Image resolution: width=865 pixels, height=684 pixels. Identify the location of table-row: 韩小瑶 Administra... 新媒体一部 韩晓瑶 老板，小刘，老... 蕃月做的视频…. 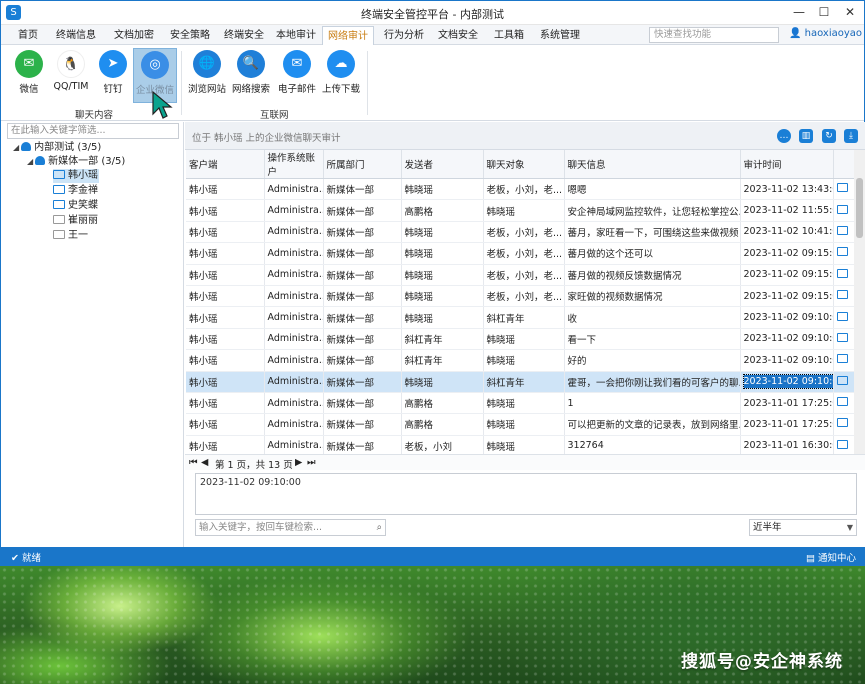
(520, 275).